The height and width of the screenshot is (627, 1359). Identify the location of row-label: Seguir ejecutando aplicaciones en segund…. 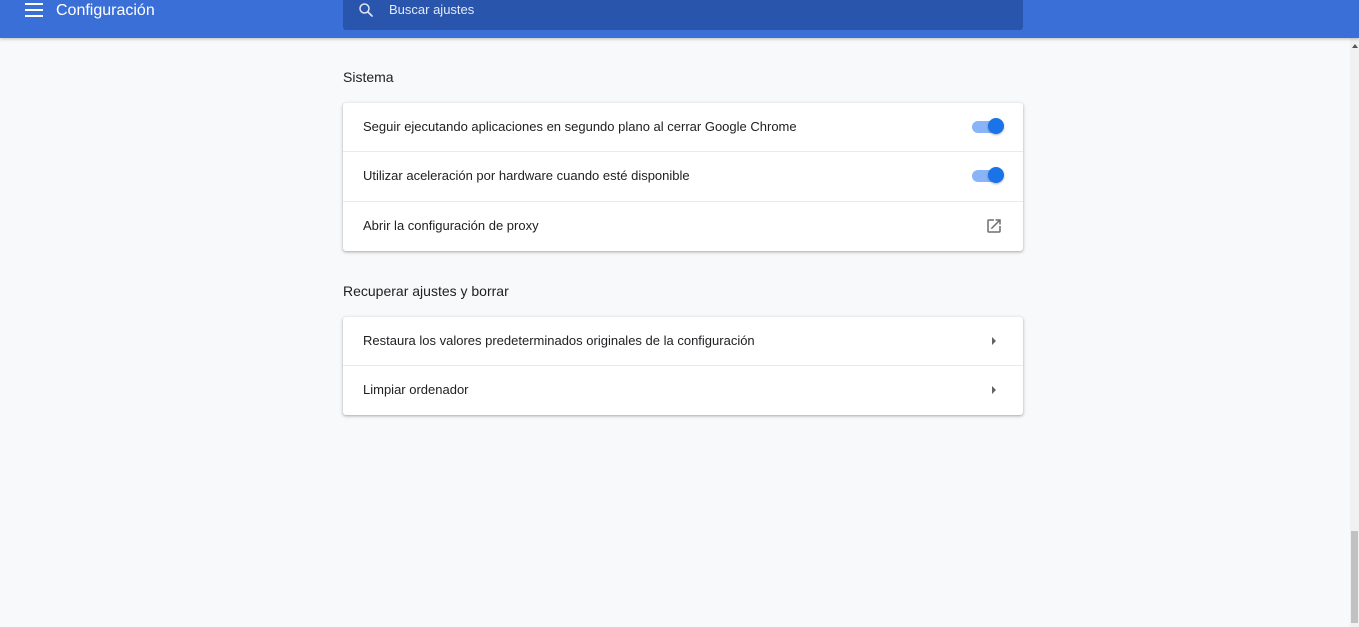
(580, 126).